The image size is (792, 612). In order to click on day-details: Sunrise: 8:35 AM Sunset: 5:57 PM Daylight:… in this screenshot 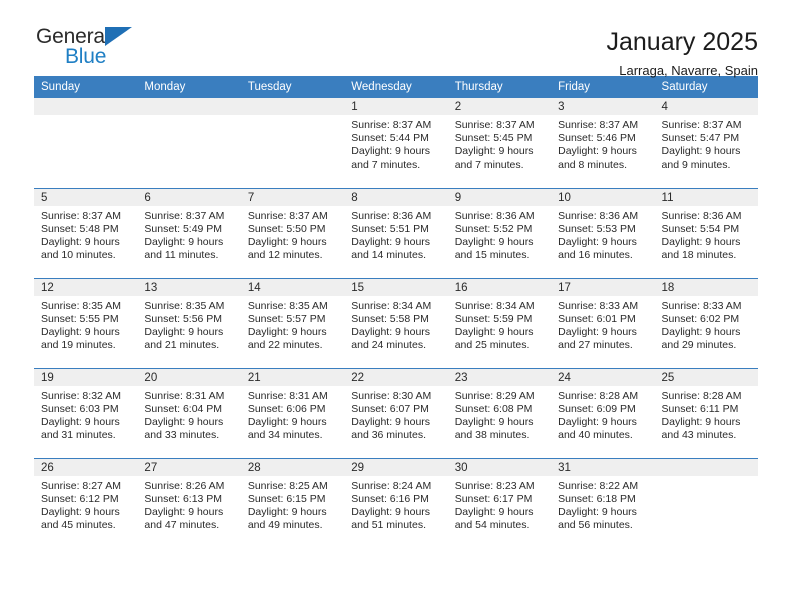, I will do `click(292, 324)`.